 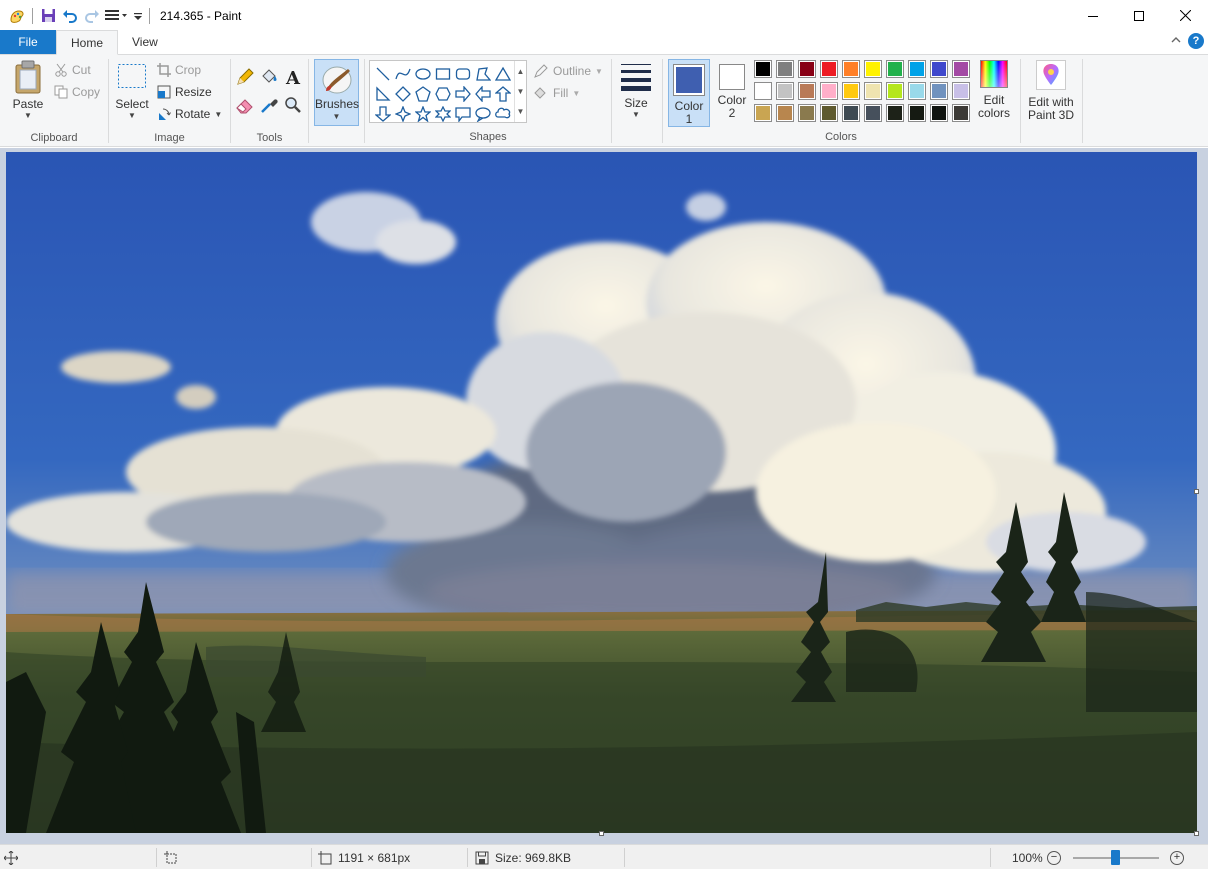 I want to click on pentagon-shape-icon, so click(x=423, y=94).